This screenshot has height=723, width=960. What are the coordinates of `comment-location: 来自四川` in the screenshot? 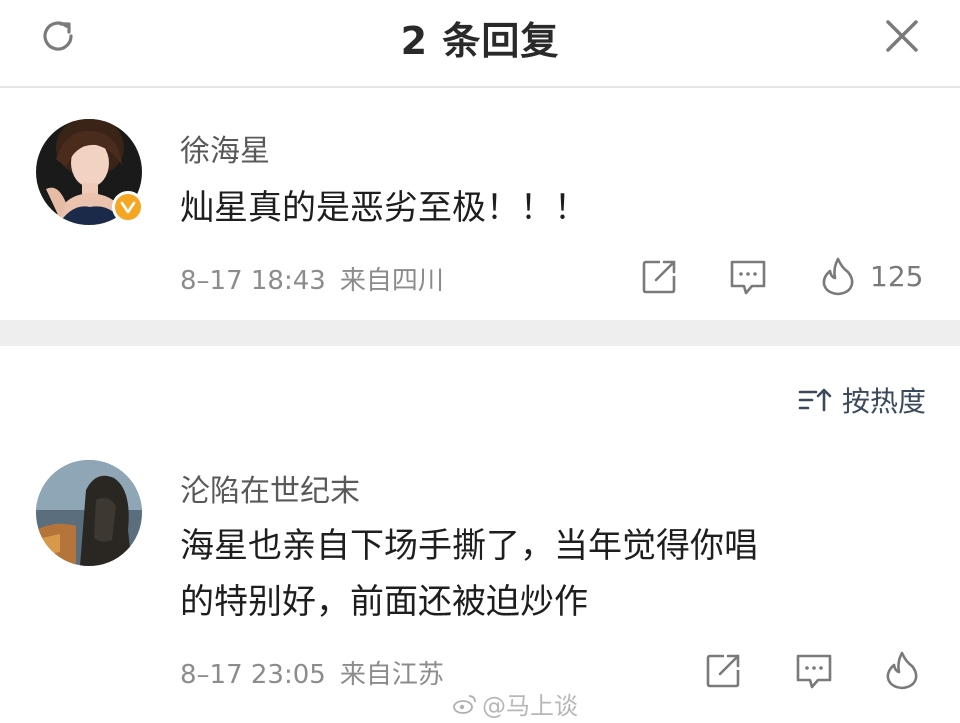 It's located at (391, 281).